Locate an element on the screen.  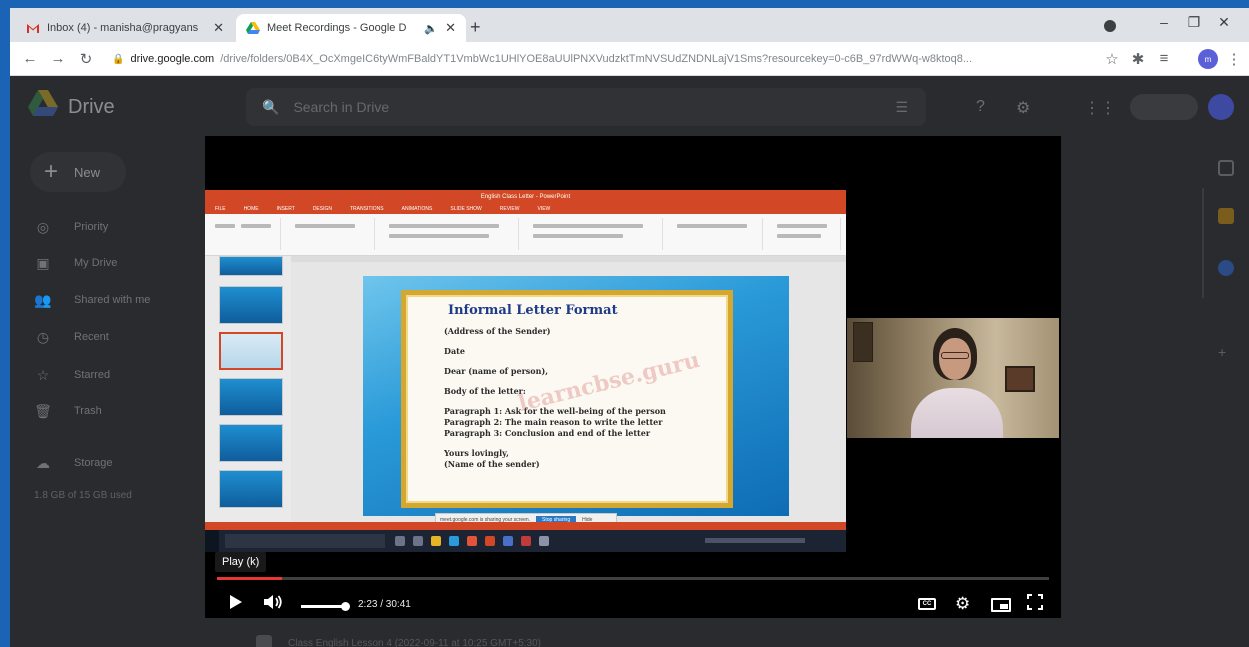
volume-icon is located at coordinates (273, 602).